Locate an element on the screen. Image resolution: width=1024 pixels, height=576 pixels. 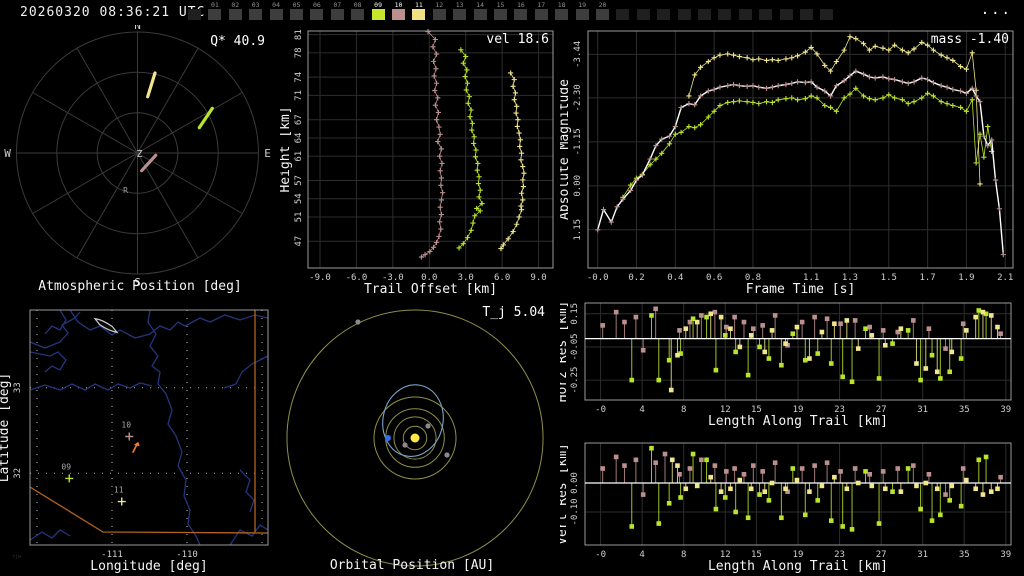
svg-text: -0.10 is located at coordinates (575, 511).